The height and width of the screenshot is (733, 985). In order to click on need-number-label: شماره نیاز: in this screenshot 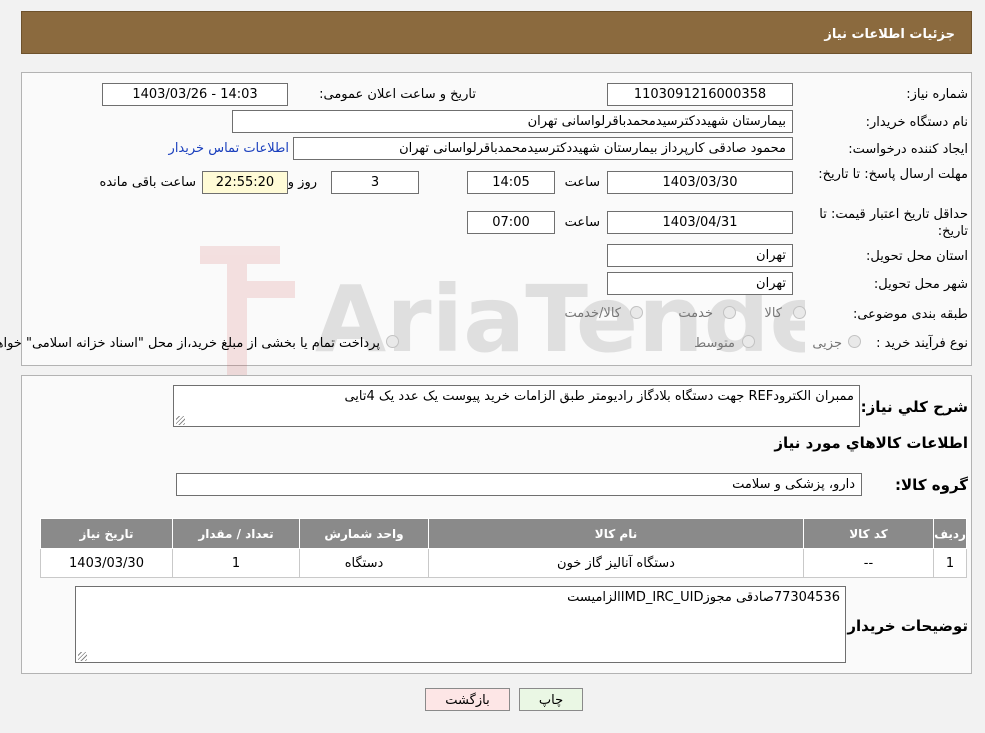, I will do `click(937, 94)`.